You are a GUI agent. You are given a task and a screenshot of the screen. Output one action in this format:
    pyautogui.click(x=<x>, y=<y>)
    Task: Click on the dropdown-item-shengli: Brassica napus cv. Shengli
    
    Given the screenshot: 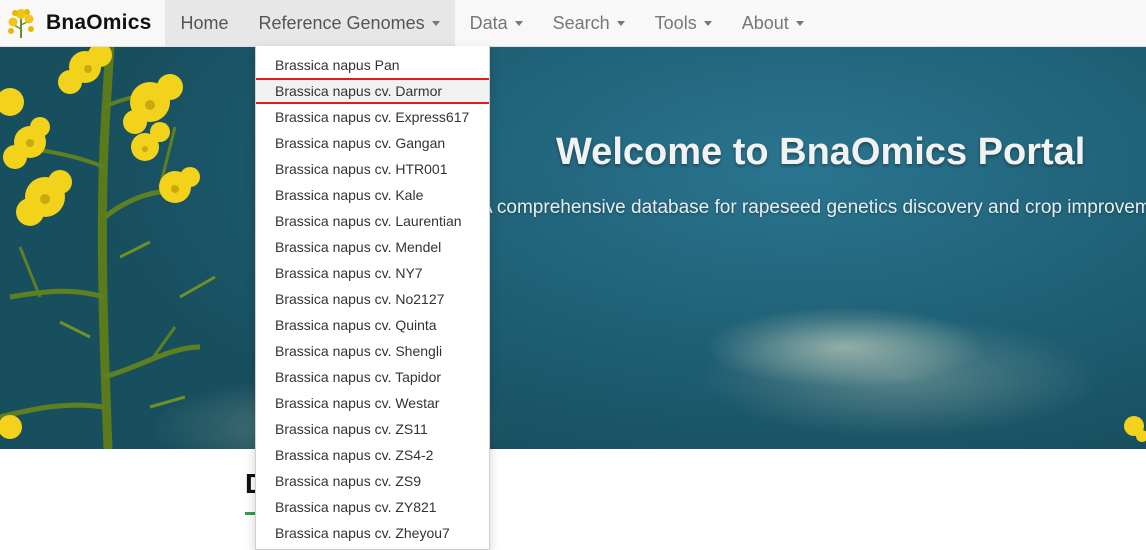 What is the action you would take?
    pyautogui.click(x=372, y=351)
    